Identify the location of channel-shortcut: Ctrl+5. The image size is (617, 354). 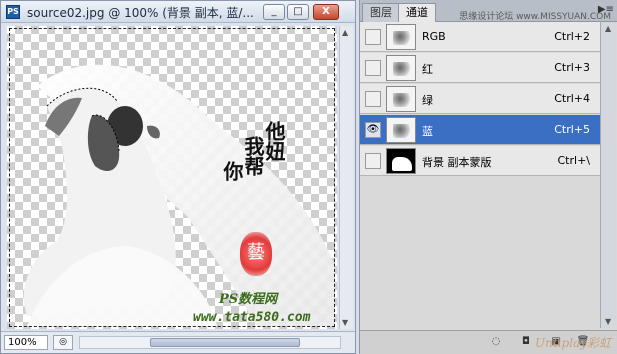
(572, 129).